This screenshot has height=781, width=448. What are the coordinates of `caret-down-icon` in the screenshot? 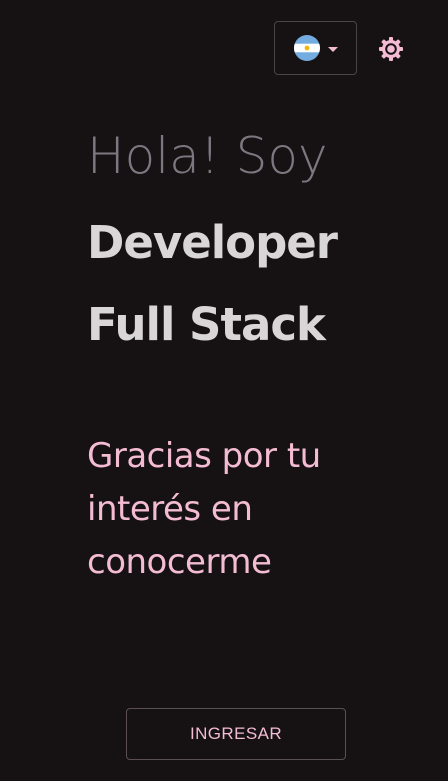 It's located at (332, 49).